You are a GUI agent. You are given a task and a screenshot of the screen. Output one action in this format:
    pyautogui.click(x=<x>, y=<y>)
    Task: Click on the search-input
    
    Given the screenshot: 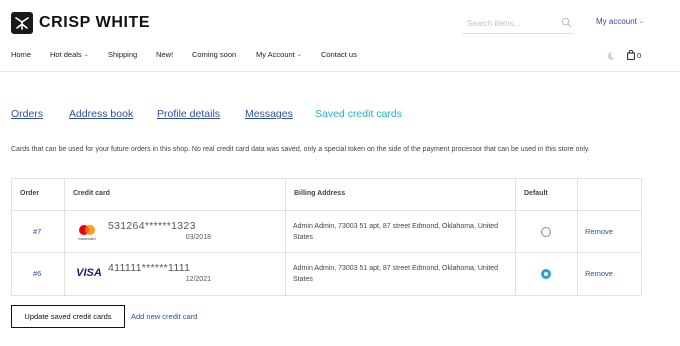 What is the action you would take?
    pyautogui.click(x=513, y=23)
    